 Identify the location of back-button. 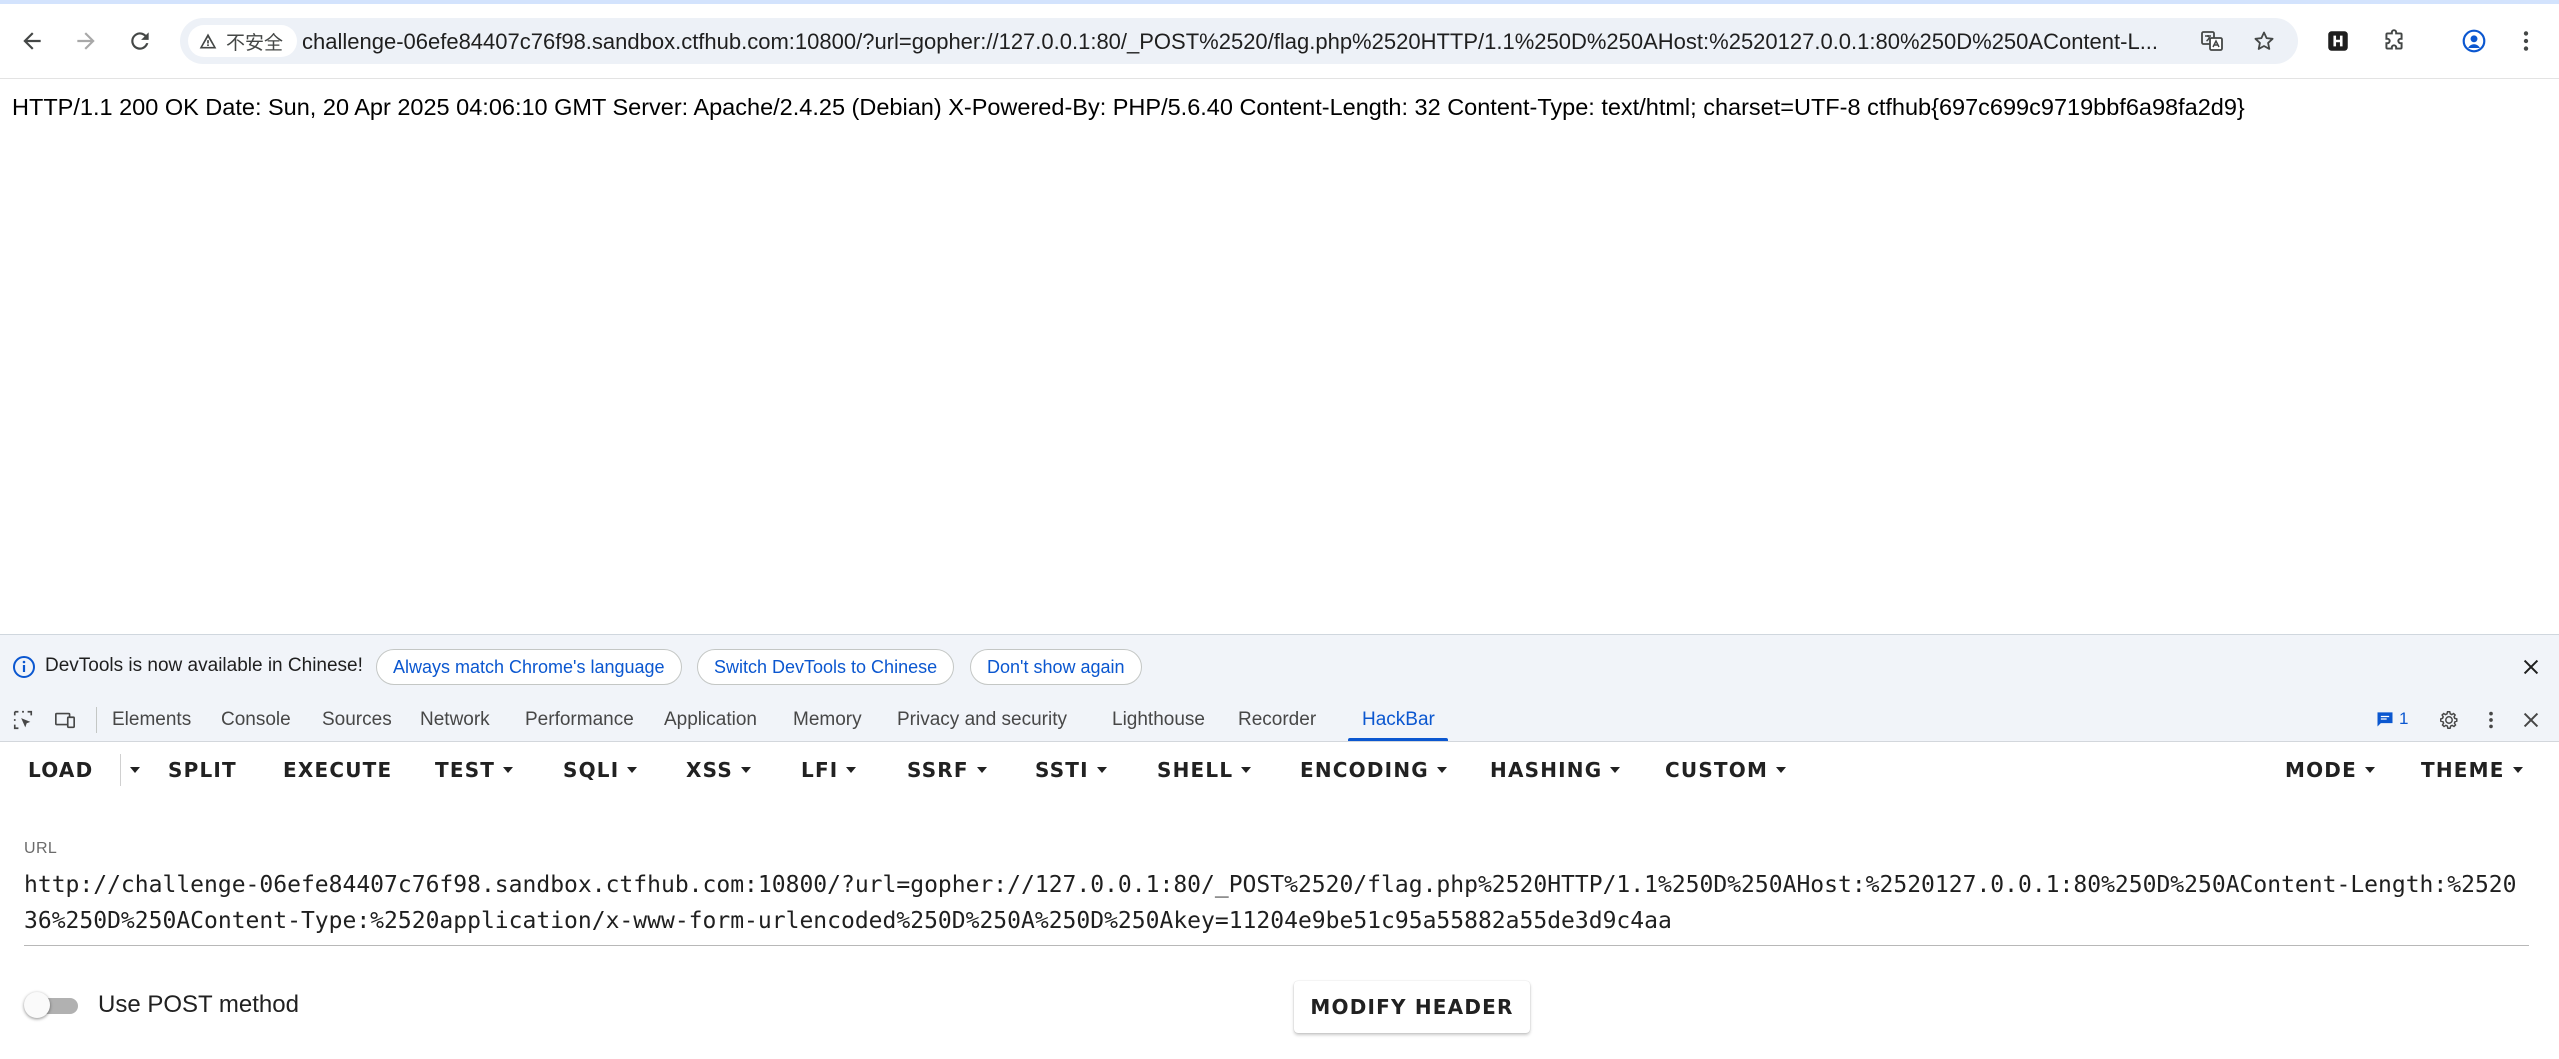
(32, 41).